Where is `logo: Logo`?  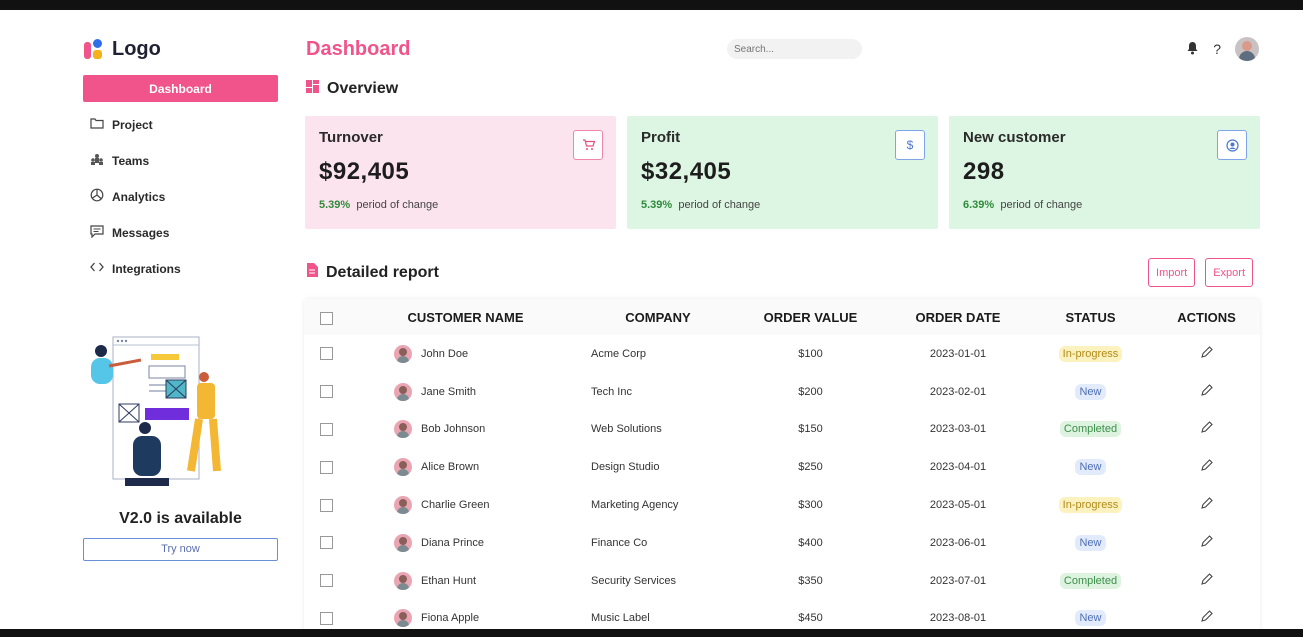 logo: Logo is located at coordinates (122, 49).